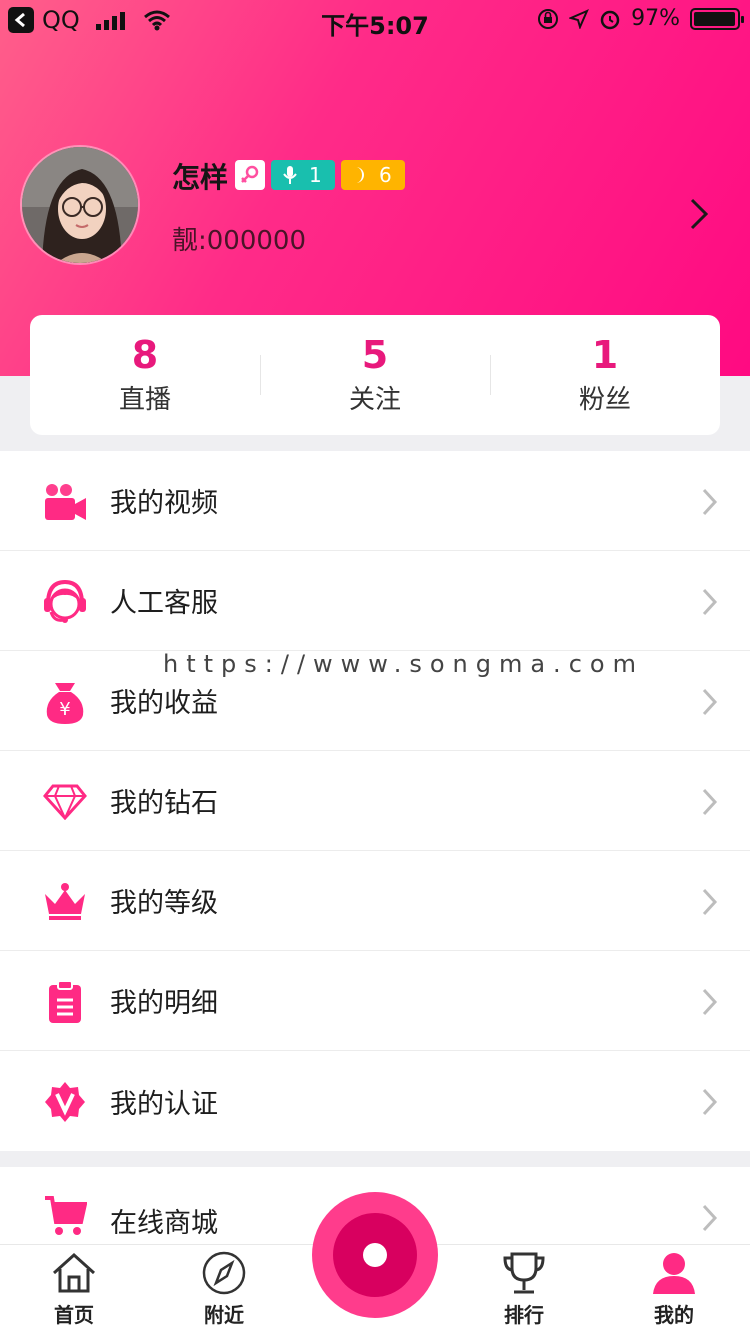  What do you see at coordinates (65, 902) in the screenshot?
I see `crown-icon` at bounding box center [65, 902].